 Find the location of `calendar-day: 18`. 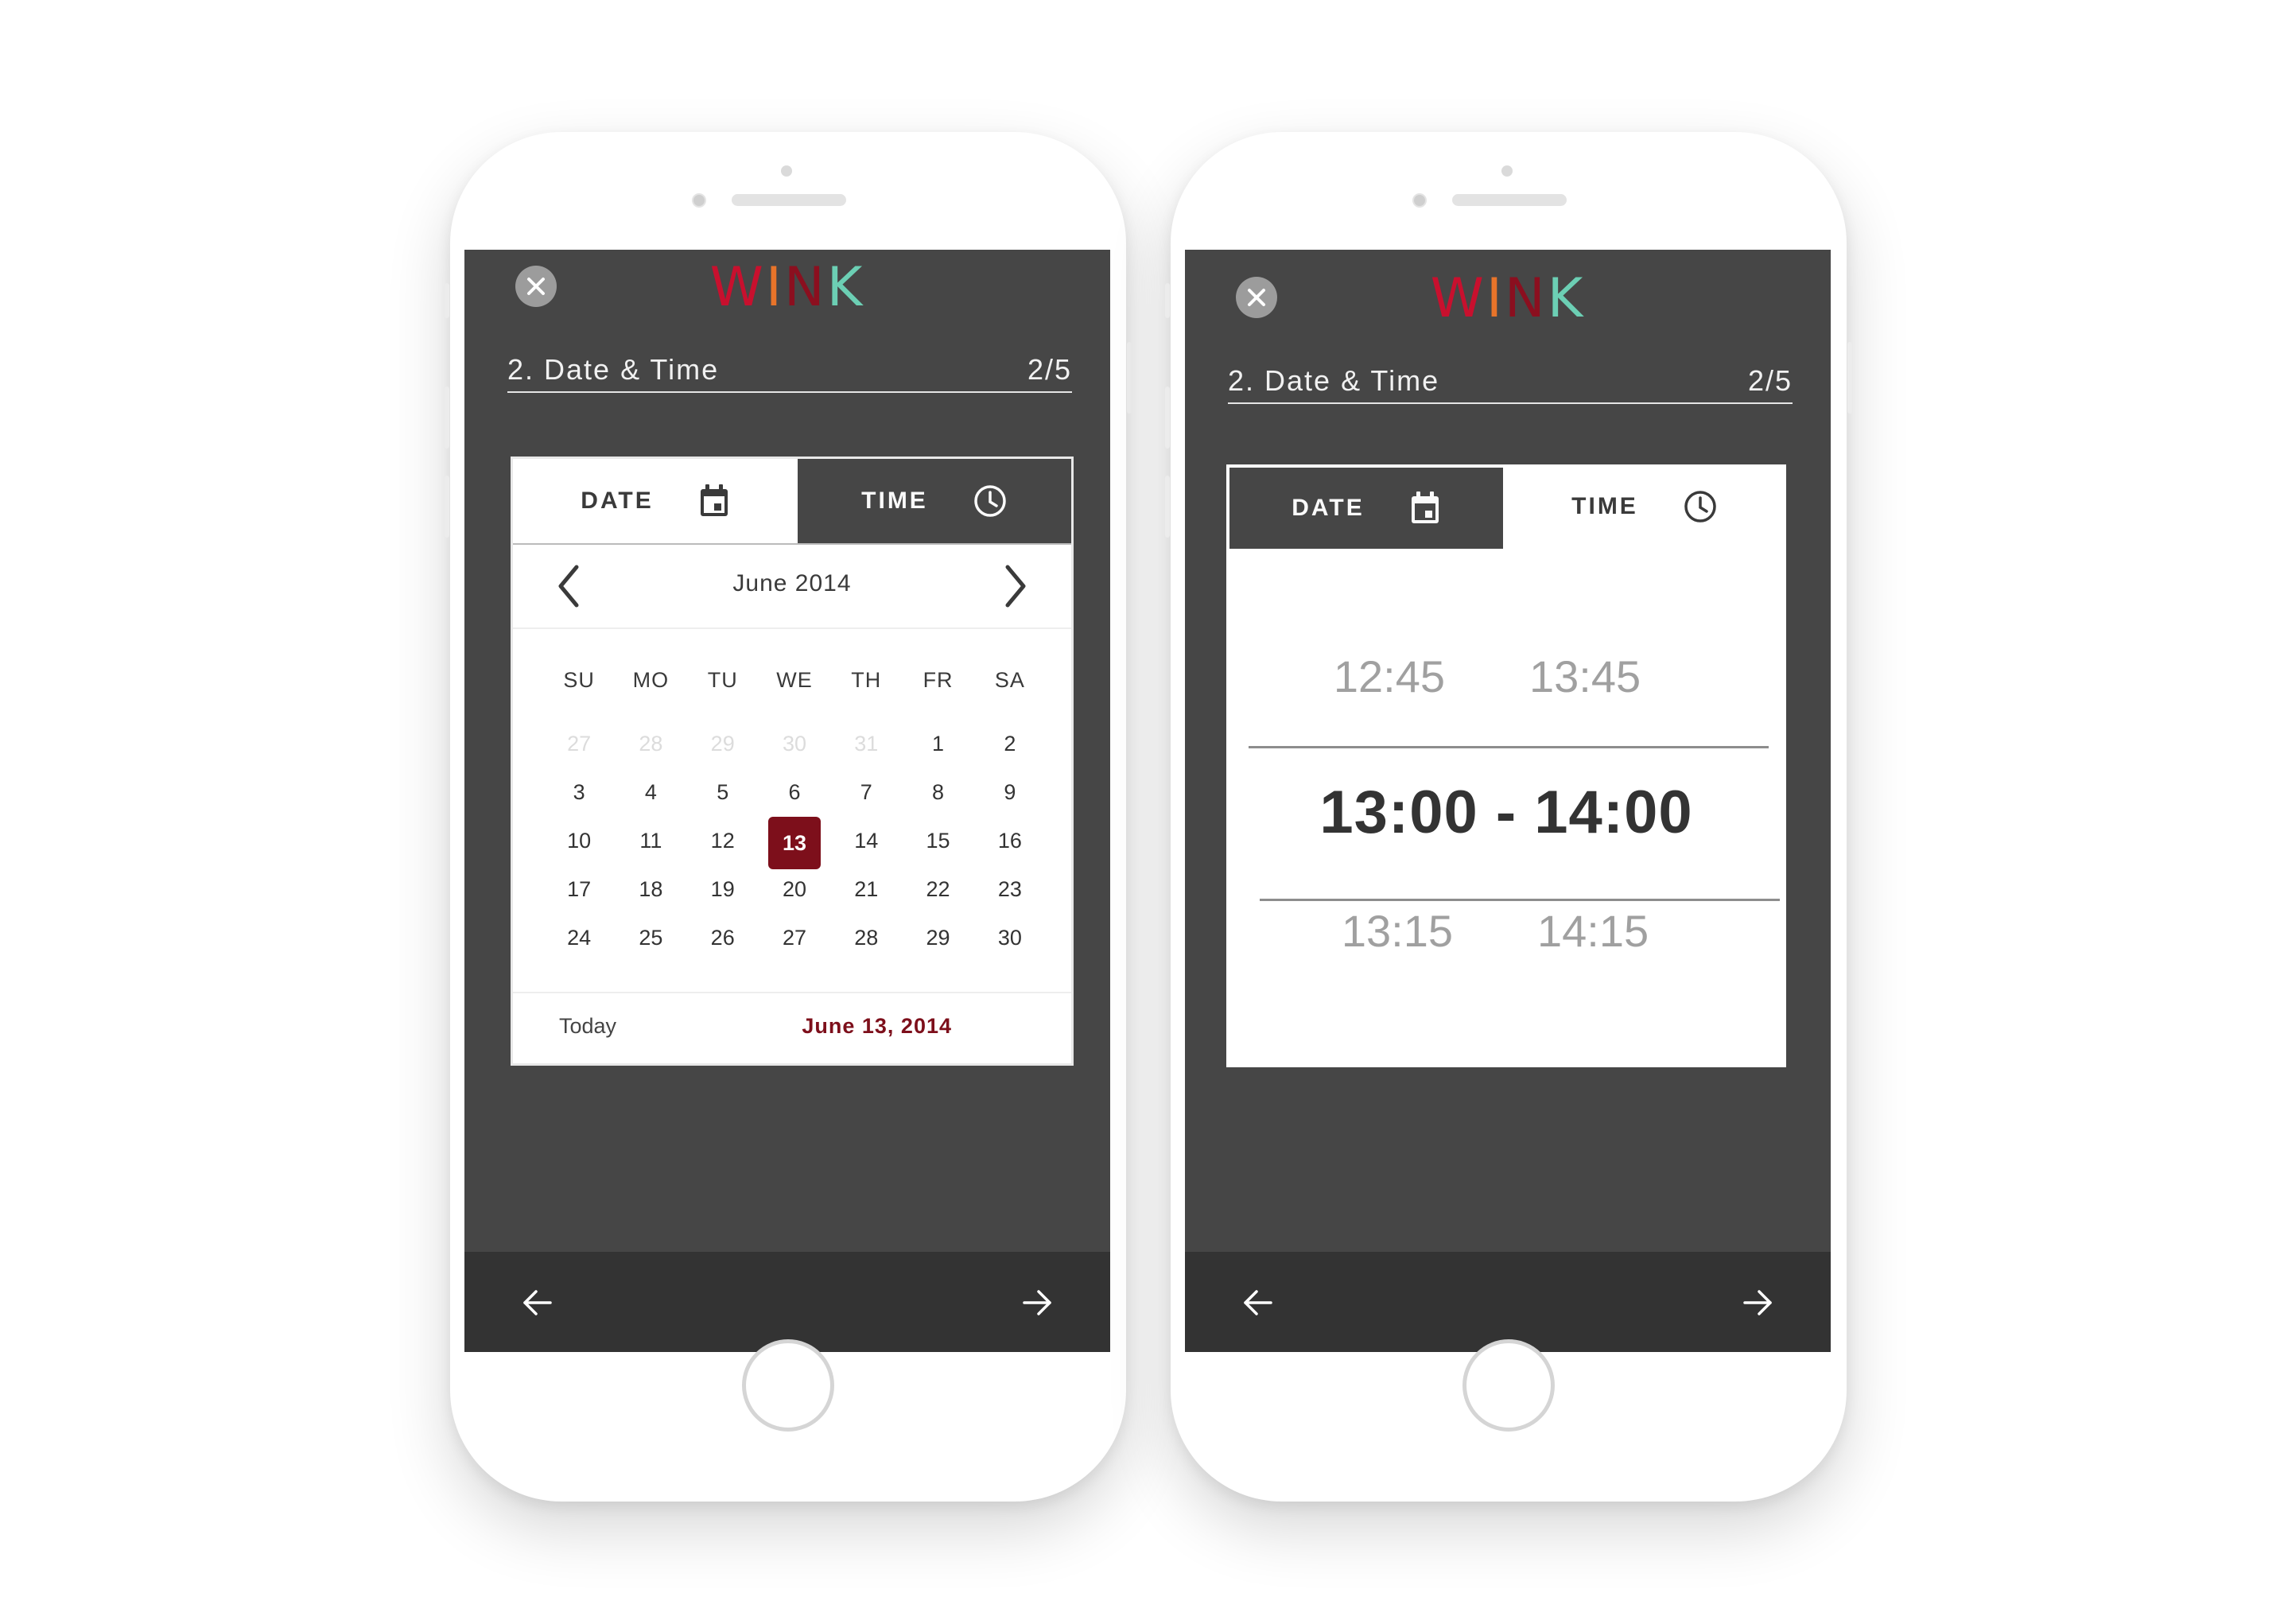

calendar-day: 18 is located at coordinates (650, 889).